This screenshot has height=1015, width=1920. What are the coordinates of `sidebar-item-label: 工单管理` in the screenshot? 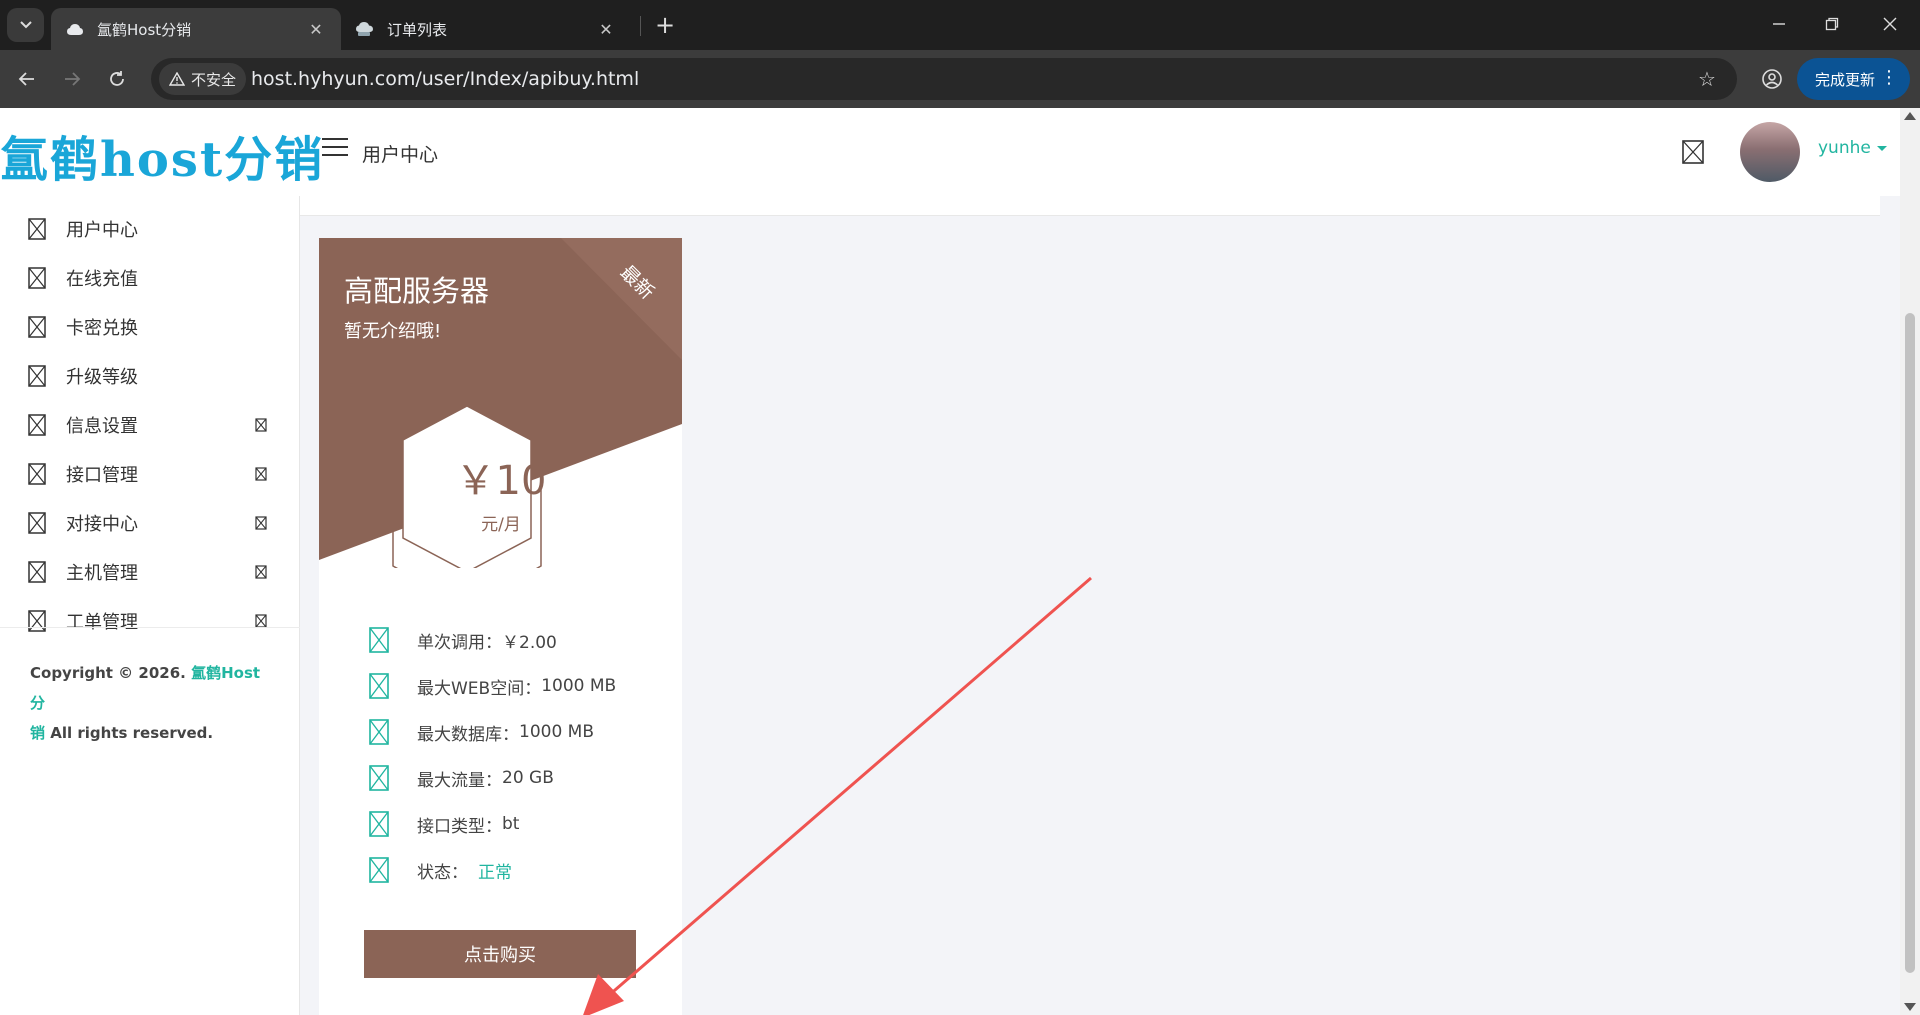 It's located at (102, 622).